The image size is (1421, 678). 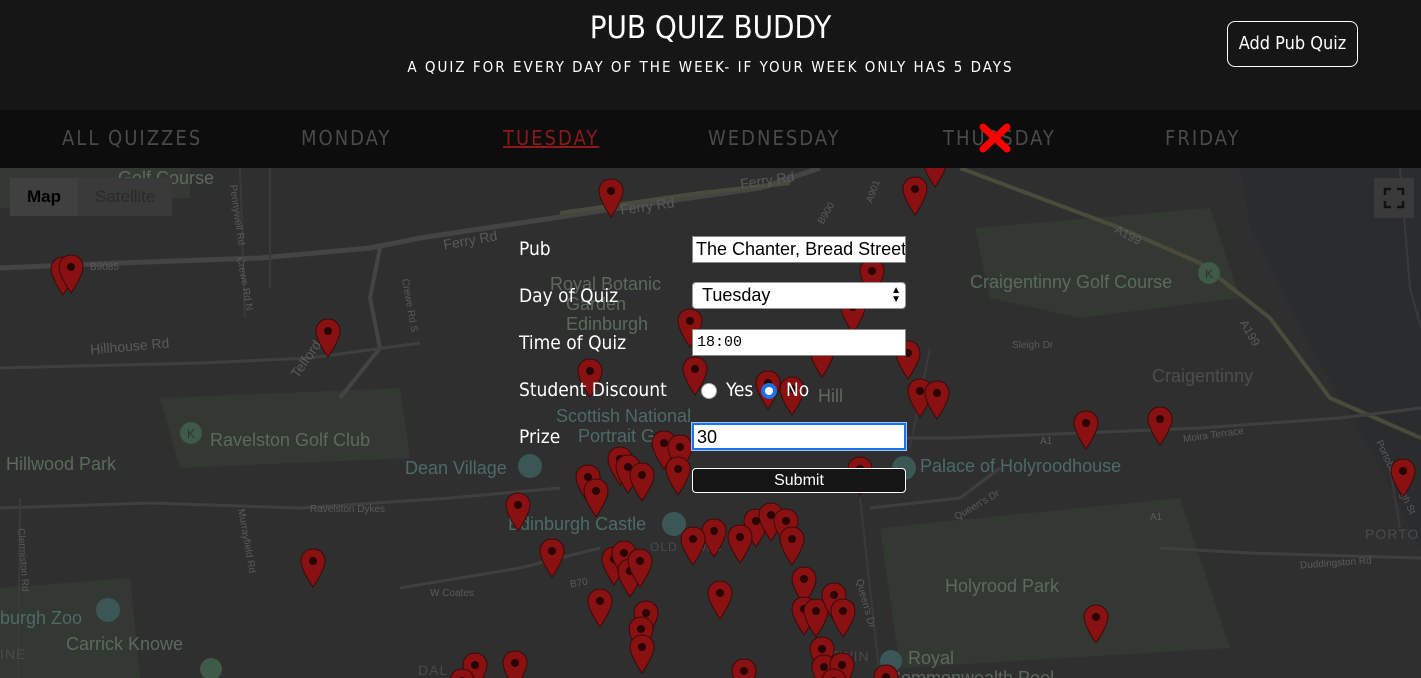 What do you see at coordinates (995, 138) in the screenshot?
I see `cross-icon` at bounding box center [995, 138].